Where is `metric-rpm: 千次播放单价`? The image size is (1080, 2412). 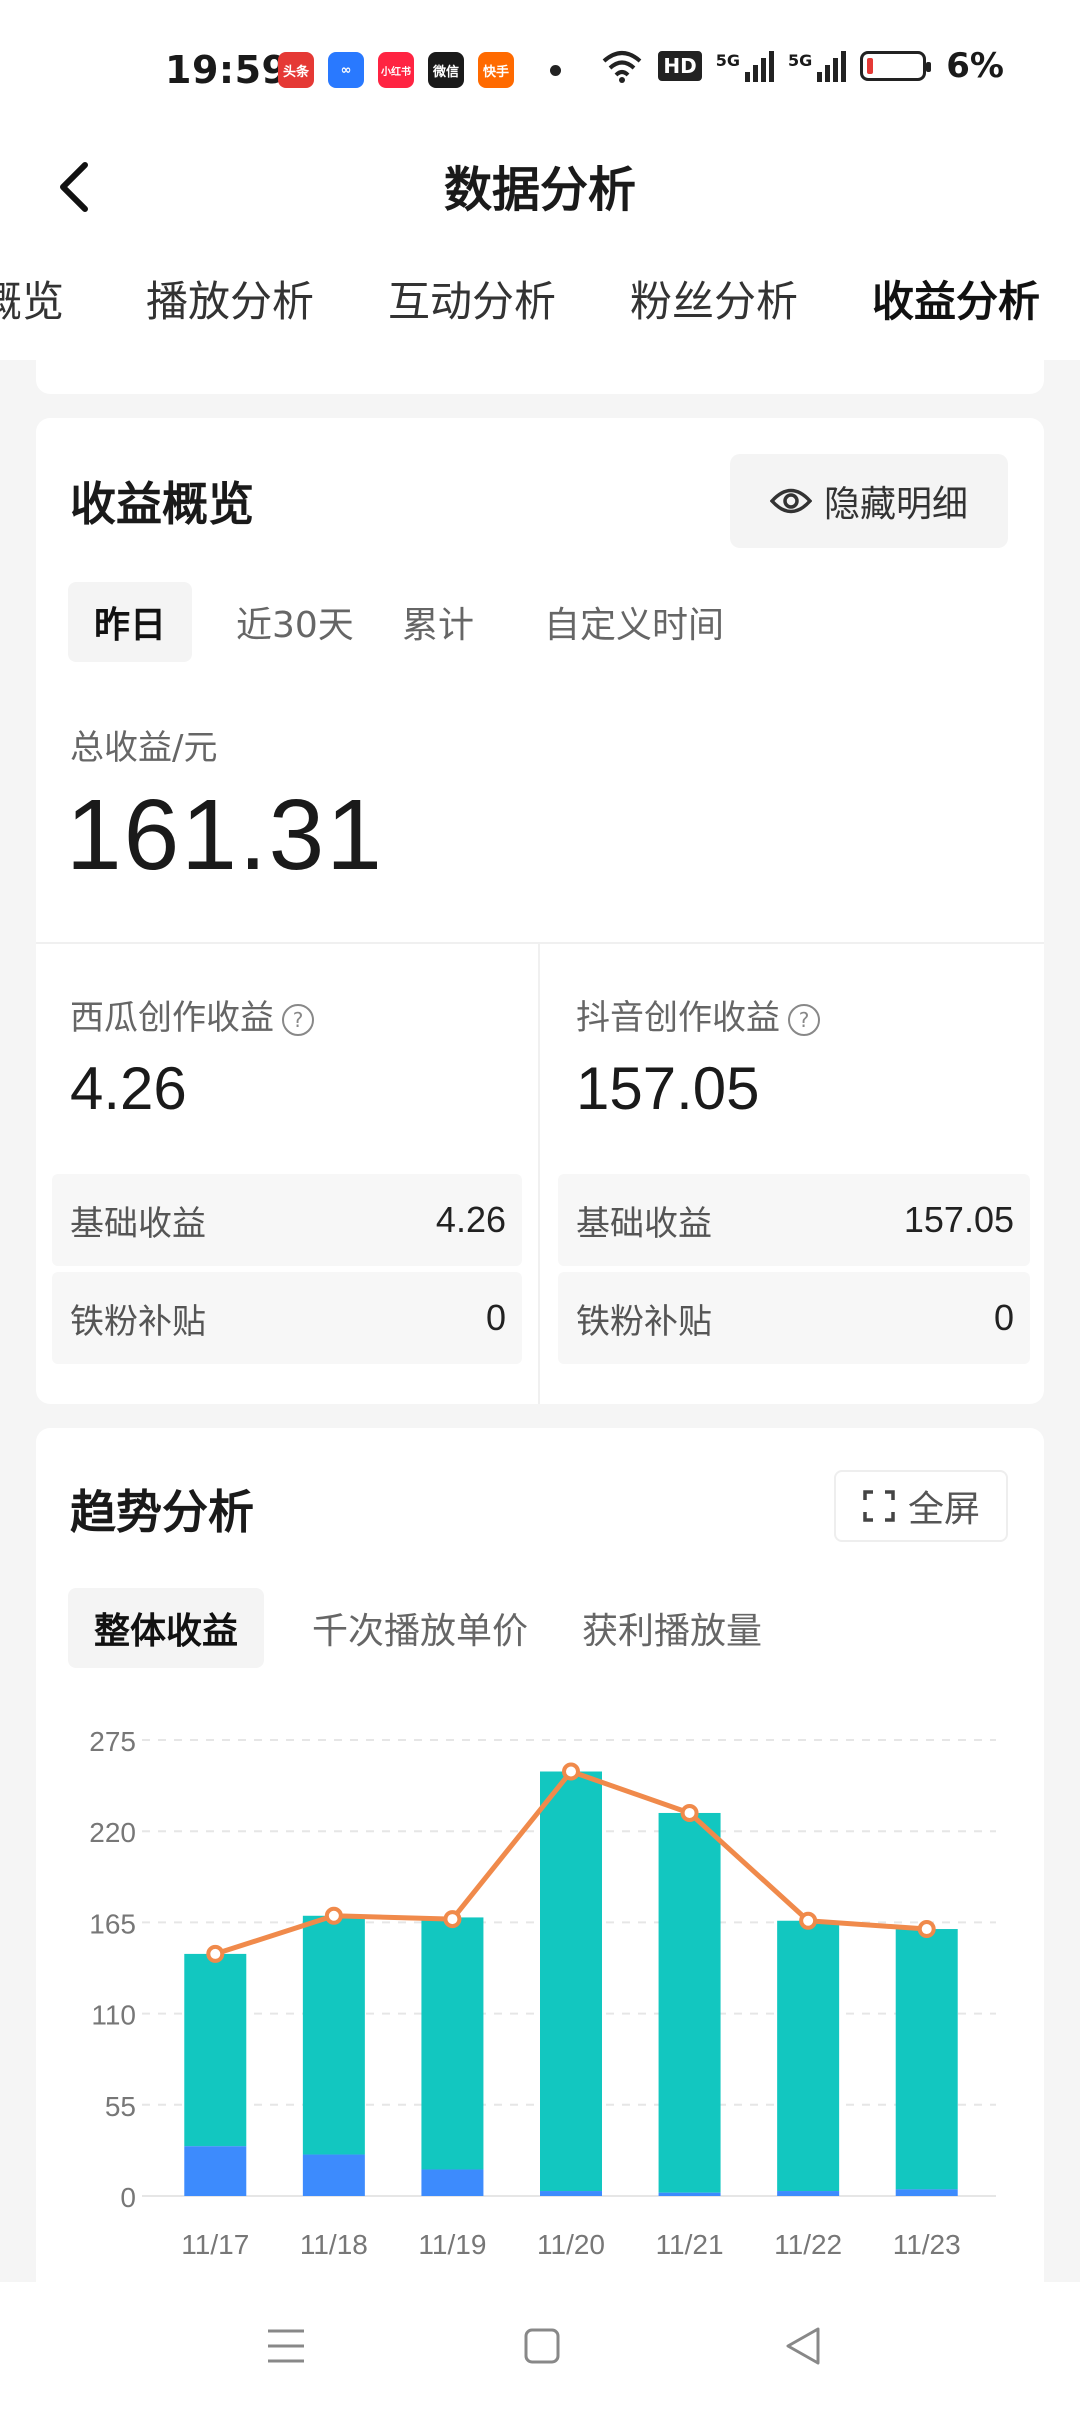 metric-rpm: 千次播放单价 is located at coordinates (420, 1628).